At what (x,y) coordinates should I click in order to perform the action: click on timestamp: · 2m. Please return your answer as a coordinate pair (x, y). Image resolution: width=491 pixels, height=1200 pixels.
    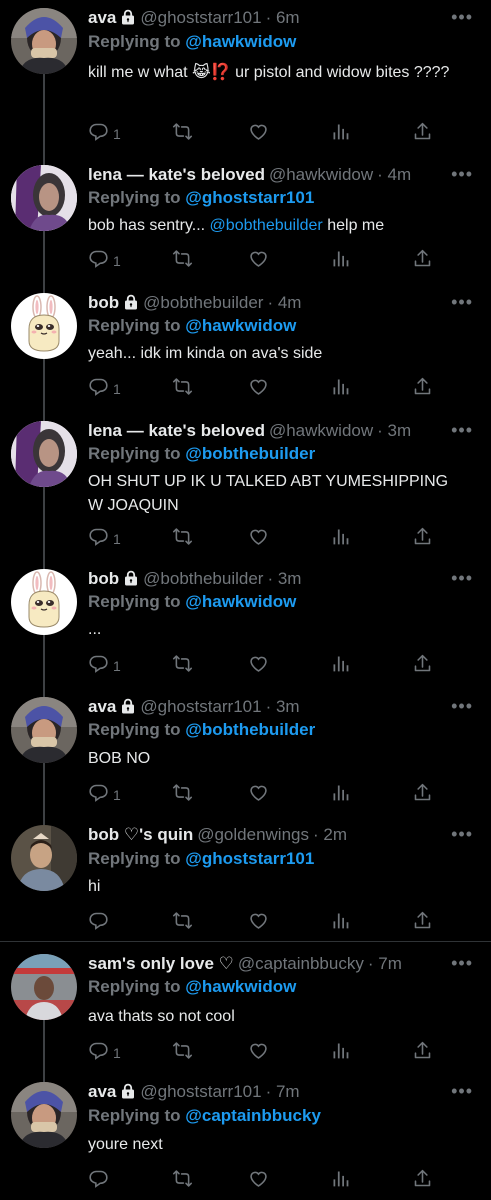
    Looking at the image, I should click on (330, 834).